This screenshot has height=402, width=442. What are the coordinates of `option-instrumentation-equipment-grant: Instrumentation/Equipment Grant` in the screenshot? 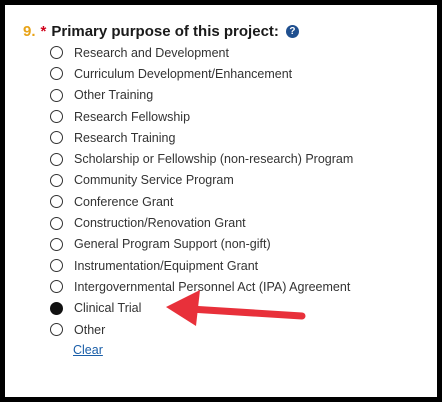 It's located at (201, 265).